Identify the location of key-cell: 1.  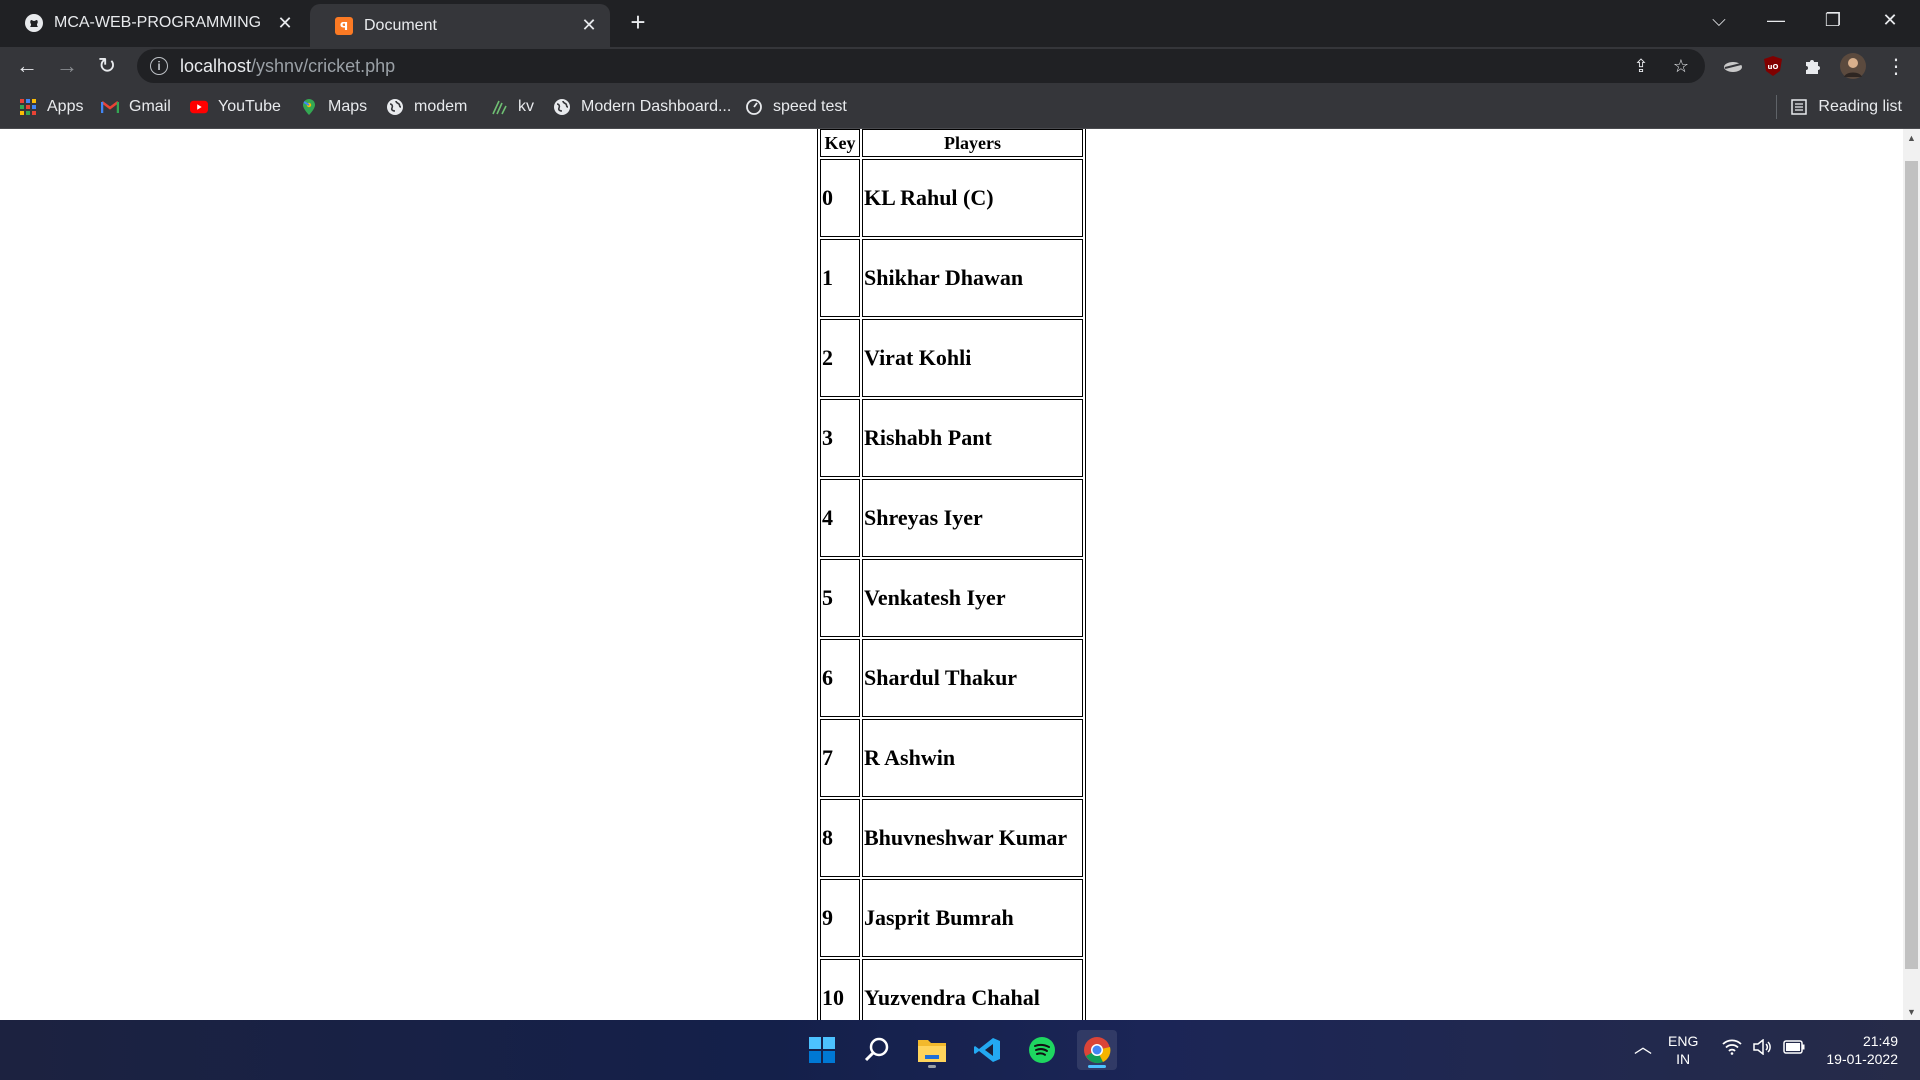
(840, 278).